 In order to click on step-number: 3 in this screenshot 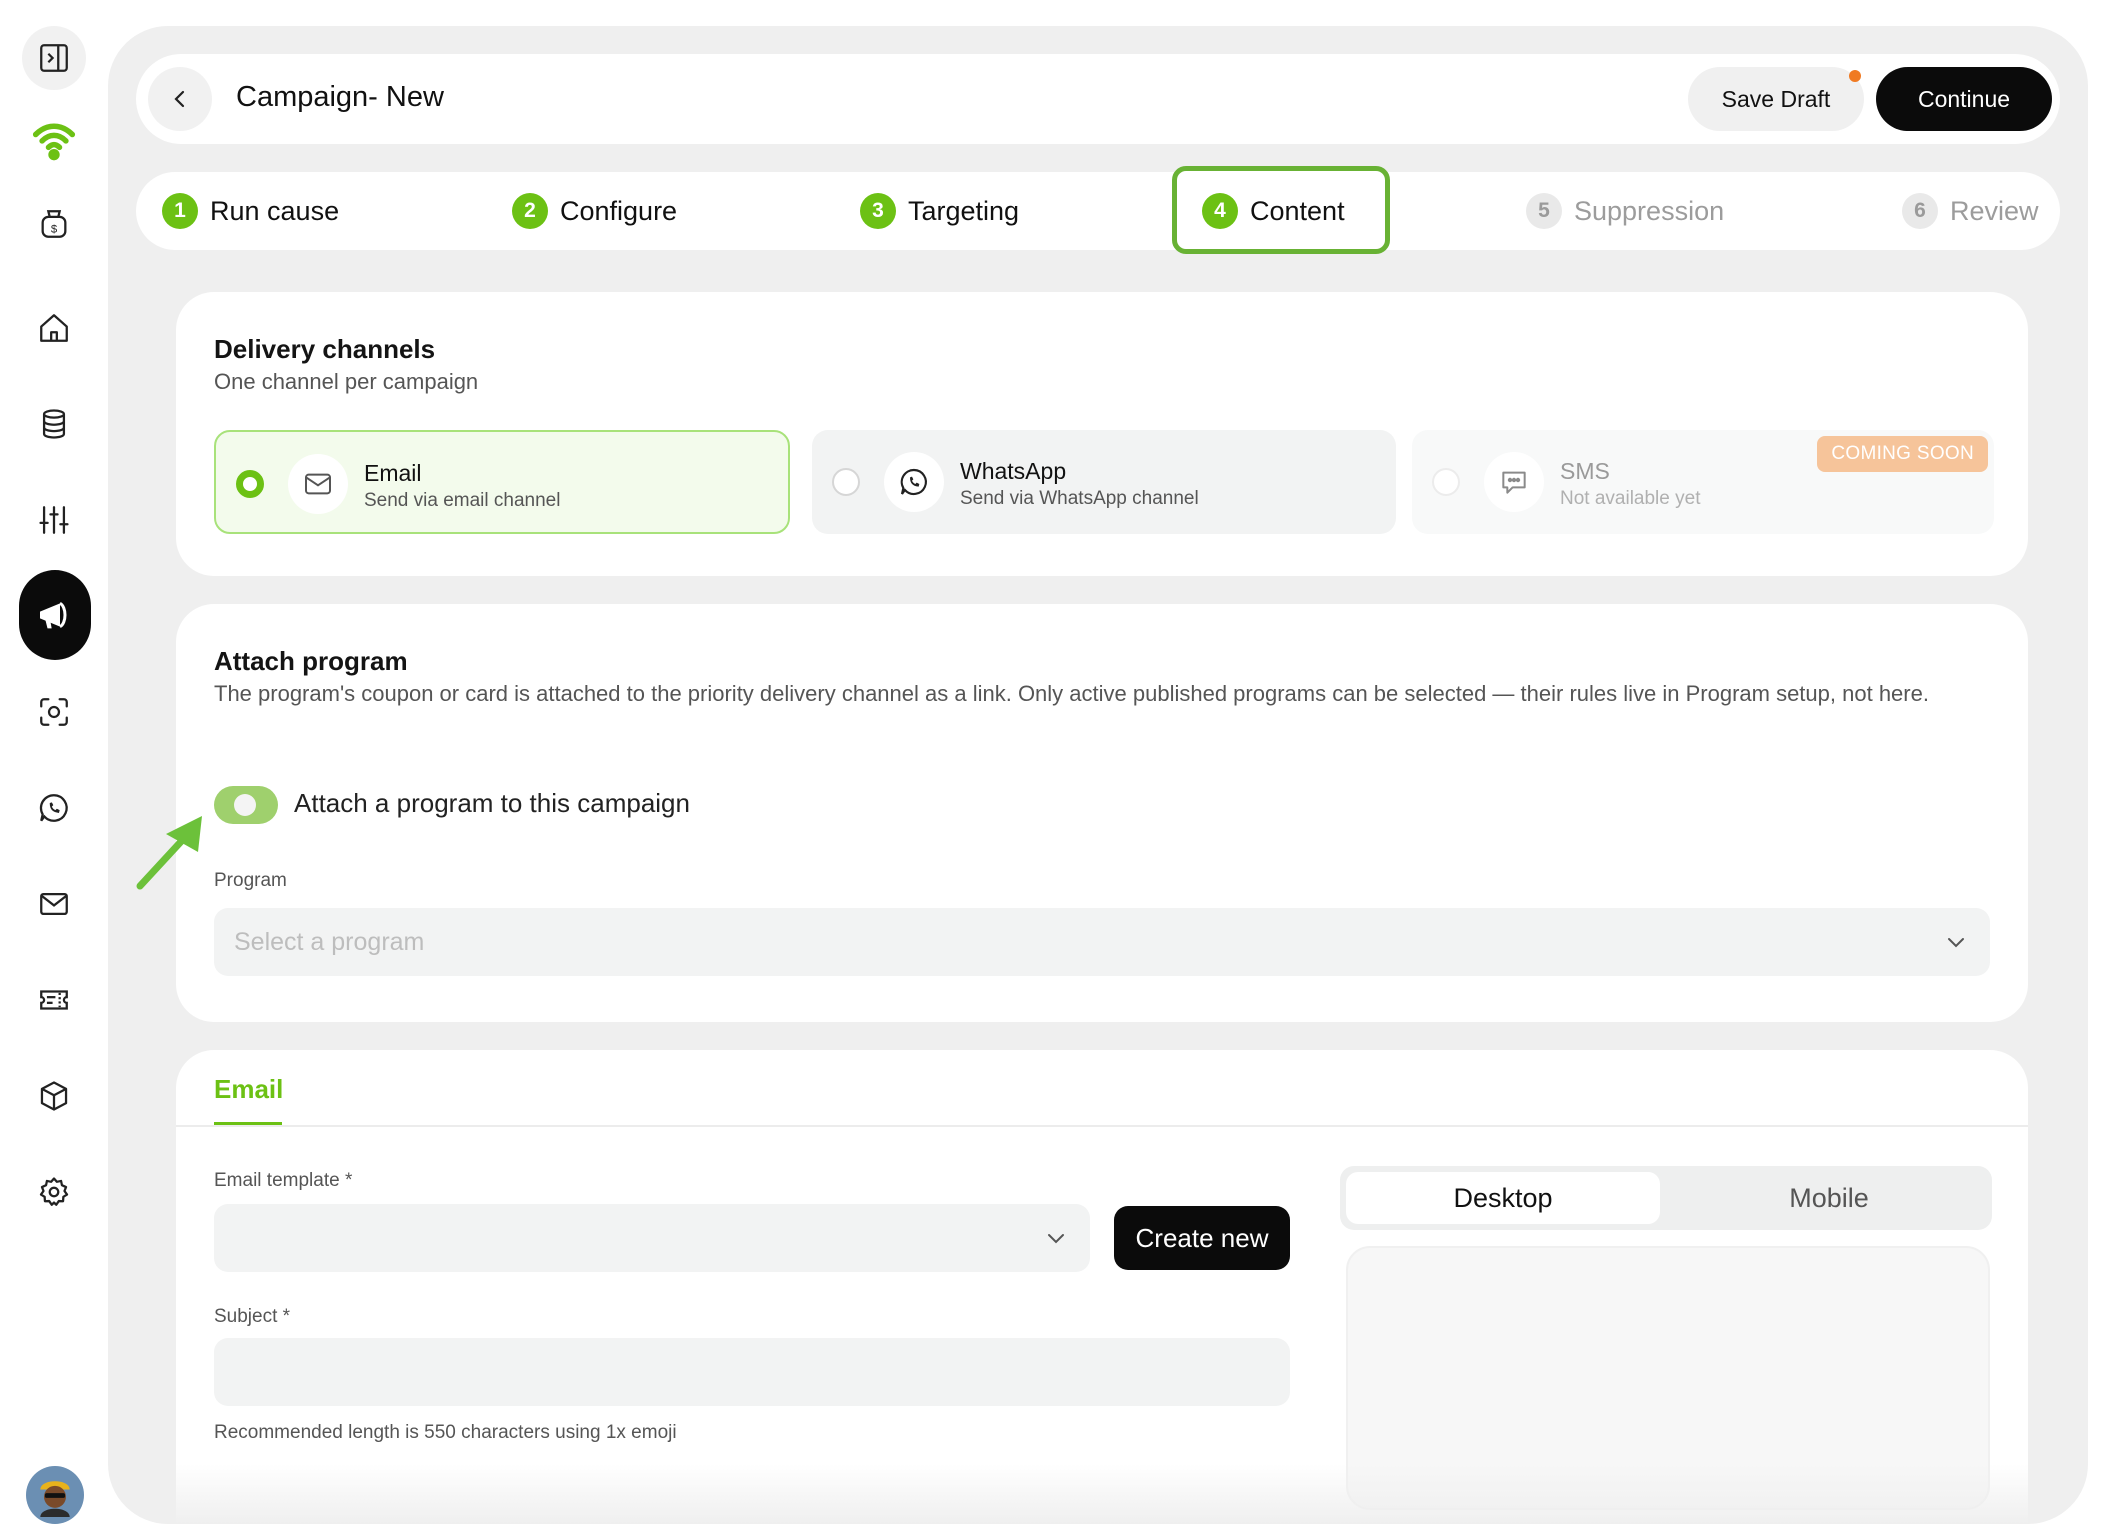, I will do `click(878, 211)`.